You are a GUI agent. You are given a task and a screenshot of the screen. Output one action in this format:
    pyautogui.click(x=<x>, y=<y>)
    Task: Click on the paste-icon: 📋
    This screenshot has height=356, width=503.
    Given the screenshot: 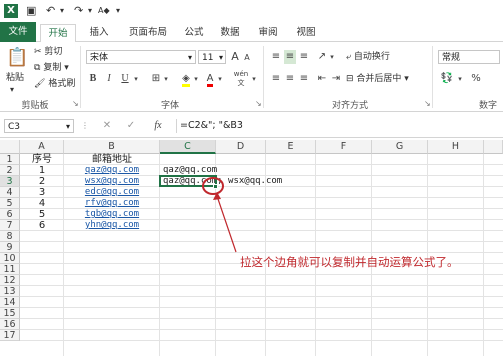 What is the action you would take?
    pyautogui.click(x=17, y=58)
    